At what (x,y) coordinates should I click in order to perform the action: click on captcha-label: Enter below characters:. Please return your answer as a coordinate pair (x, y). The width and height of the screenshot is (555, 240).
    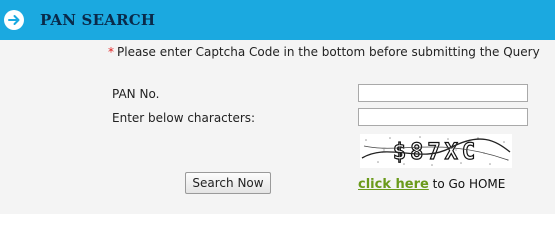
    Looking at the image, I should click on (184, 118).